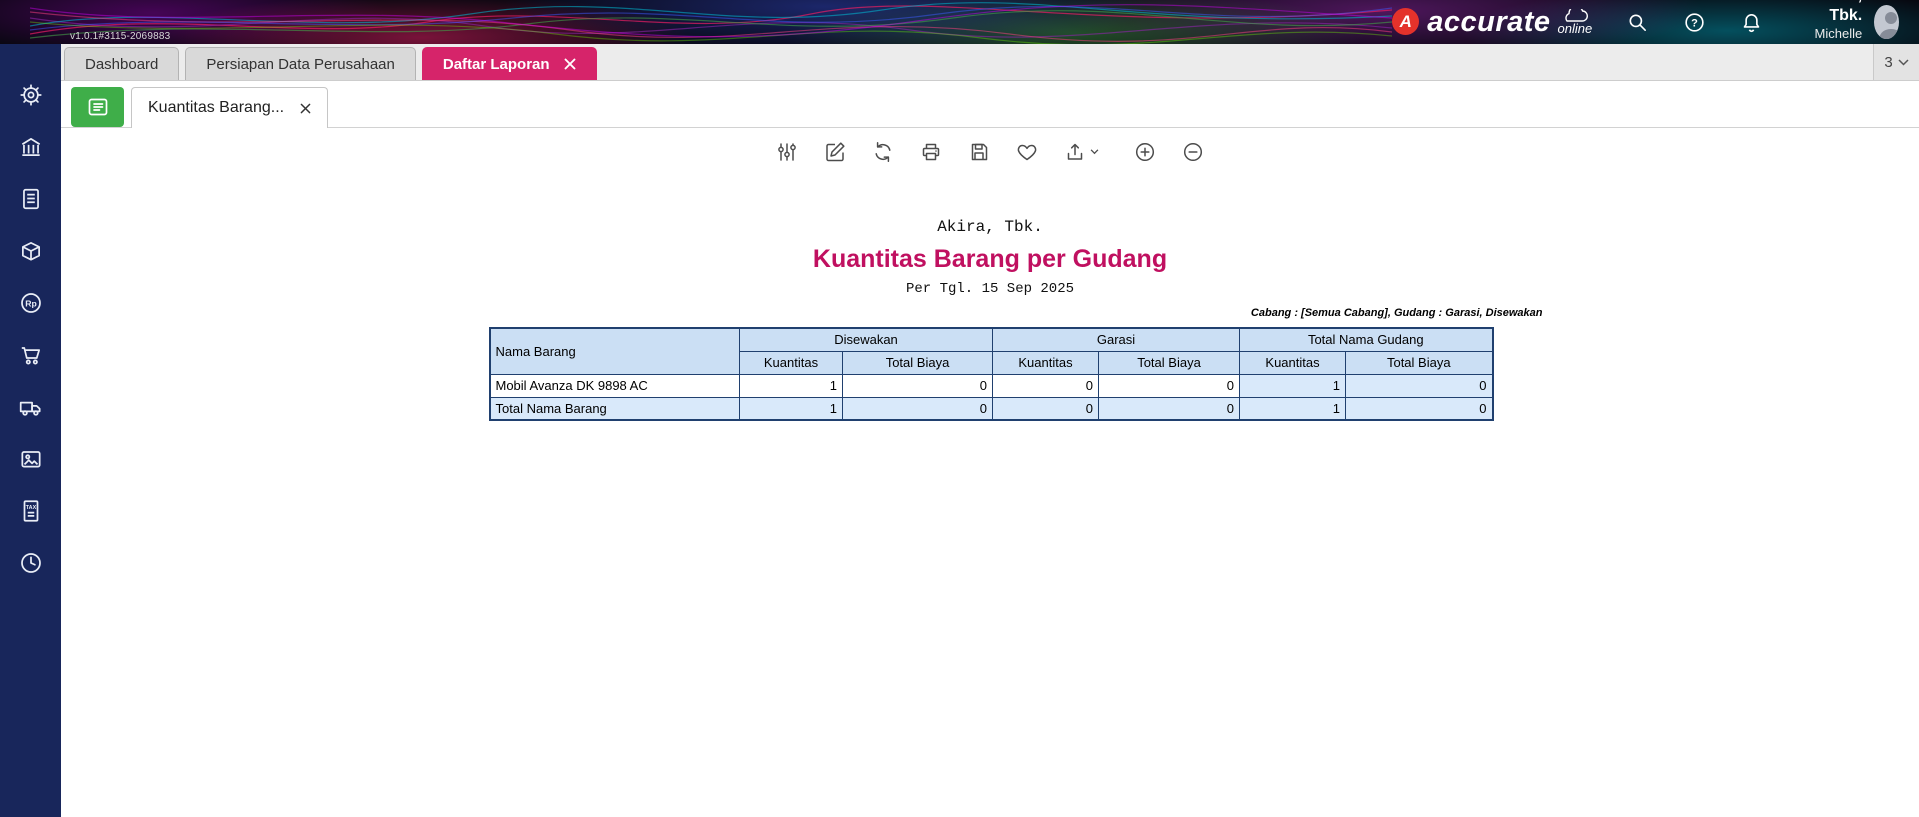 The image size is (1919, 817). I want to click on purchase-icon, so click(30, 408).